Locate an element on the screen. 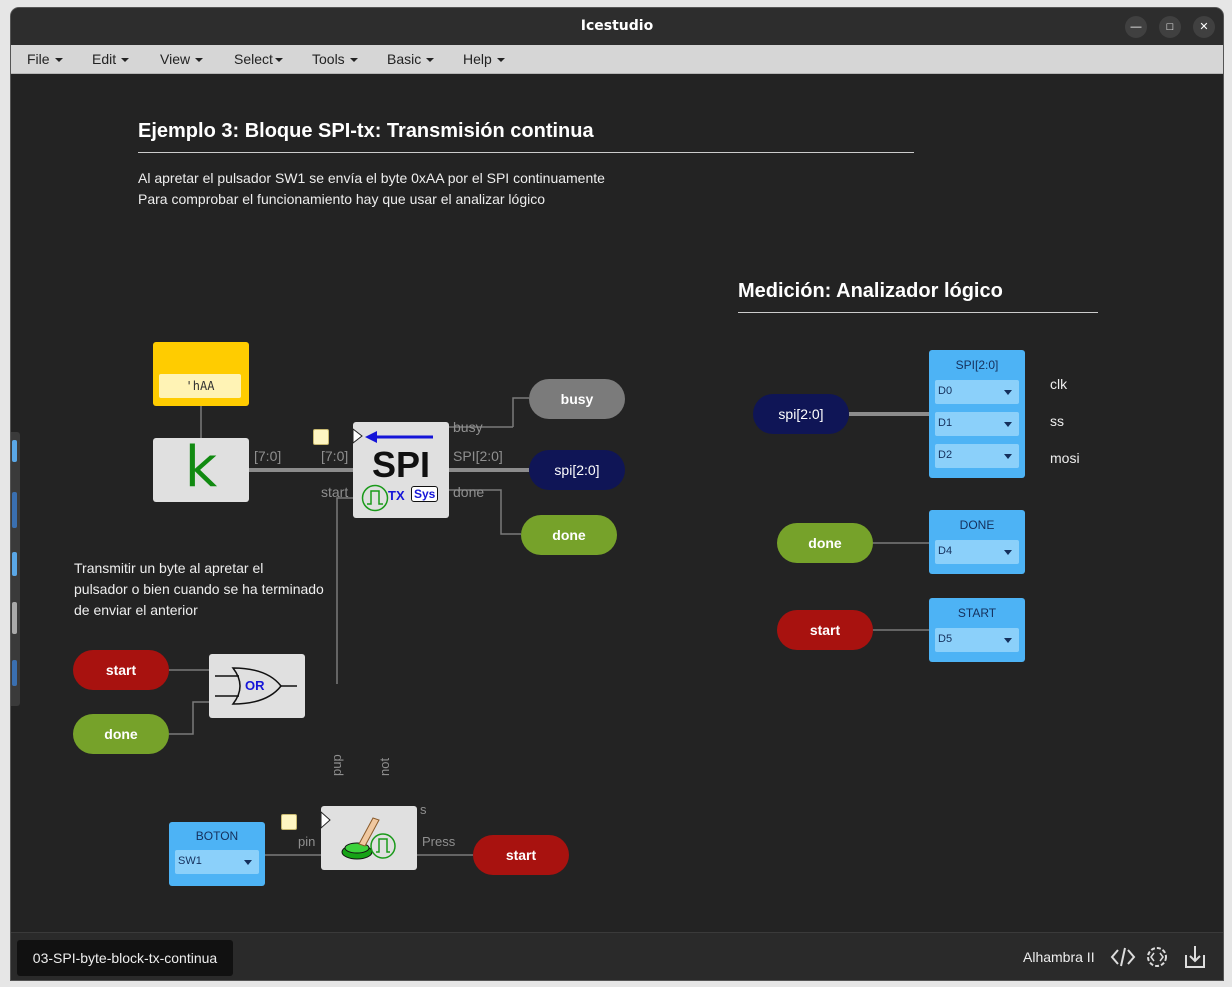 This screenshot has height=987, width=1232. menu-select: Select is located at coordinates (258, 59).